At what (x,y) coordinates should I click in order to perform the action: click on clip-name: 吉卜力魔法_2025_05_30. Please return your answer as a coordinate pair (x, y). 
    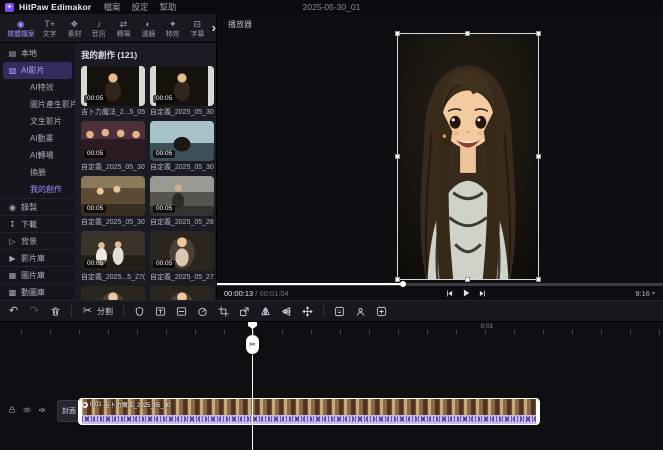
    Looking at the image, I should click on (137, 406).